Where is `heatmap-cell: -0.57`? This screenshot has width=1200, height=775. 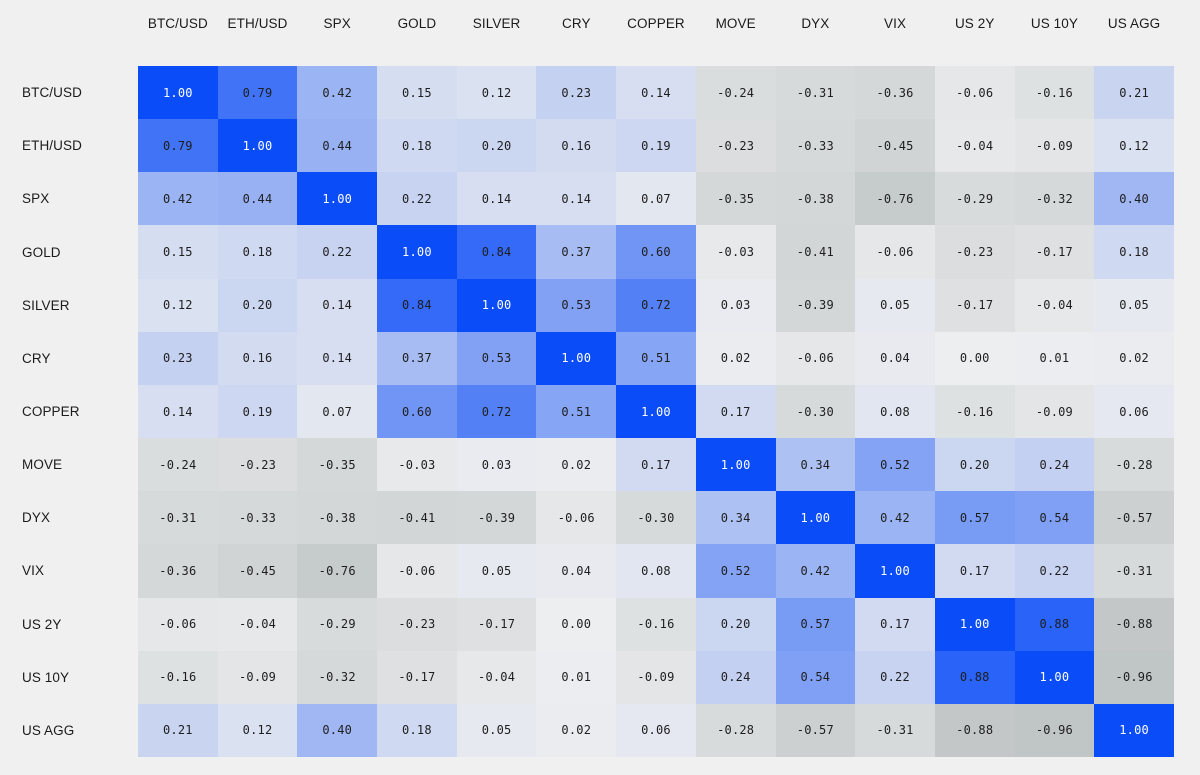 heatmap-cell: -0.57 is located at coordinates (815, 730).